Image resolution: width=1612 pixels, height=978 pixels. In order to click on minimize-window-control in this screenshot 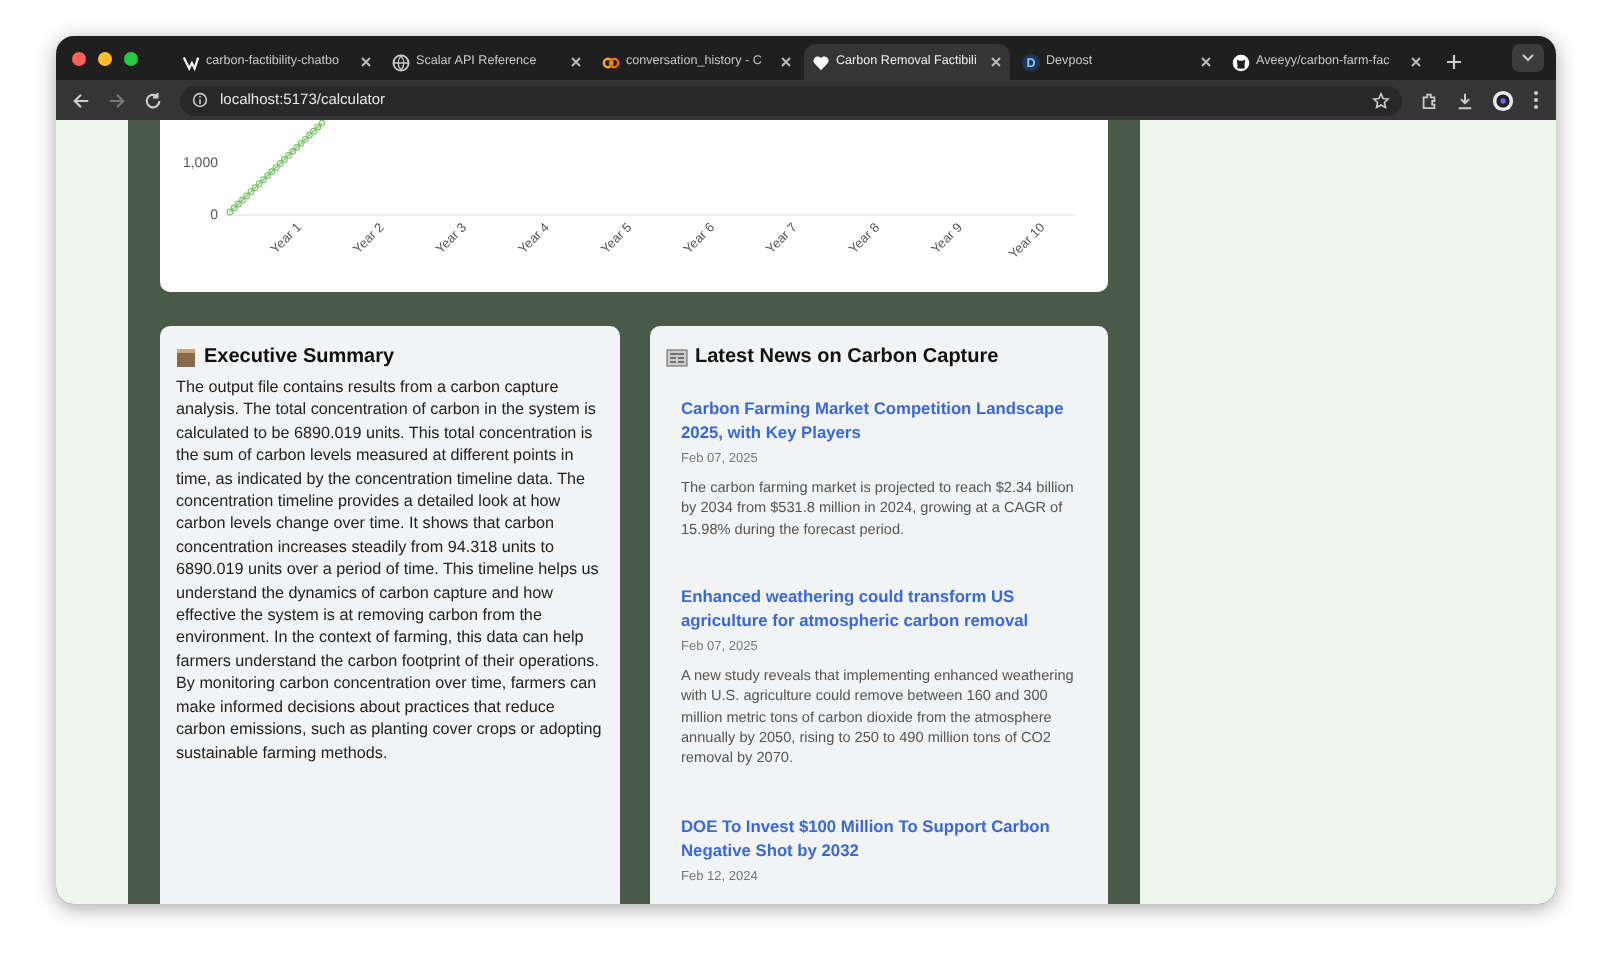, I will do `click(105, 58)`.